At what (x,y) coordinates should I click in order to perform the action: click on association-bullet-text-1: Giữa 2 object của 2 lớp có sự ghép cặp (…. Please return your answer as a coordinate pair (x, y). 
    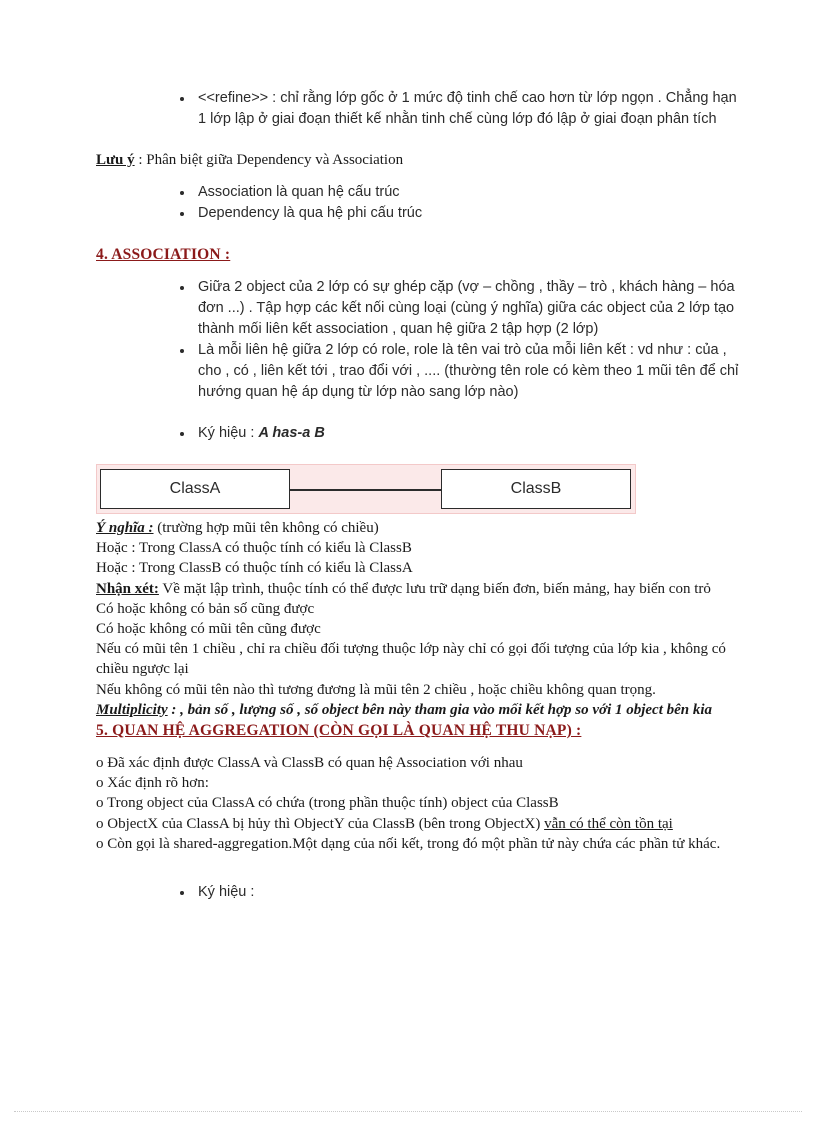
    Looking at the image, I should click on (466, 308).